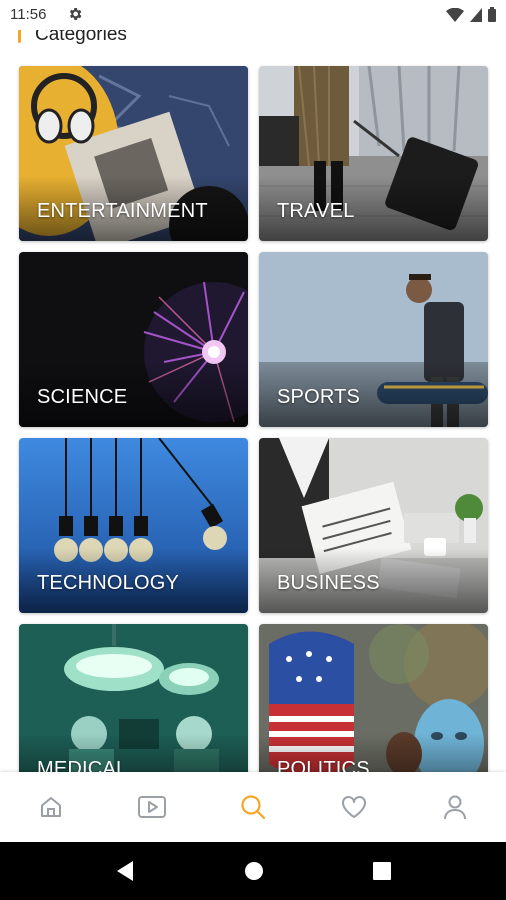  I want to click on category-label: POLITICS, so click(323, 765).